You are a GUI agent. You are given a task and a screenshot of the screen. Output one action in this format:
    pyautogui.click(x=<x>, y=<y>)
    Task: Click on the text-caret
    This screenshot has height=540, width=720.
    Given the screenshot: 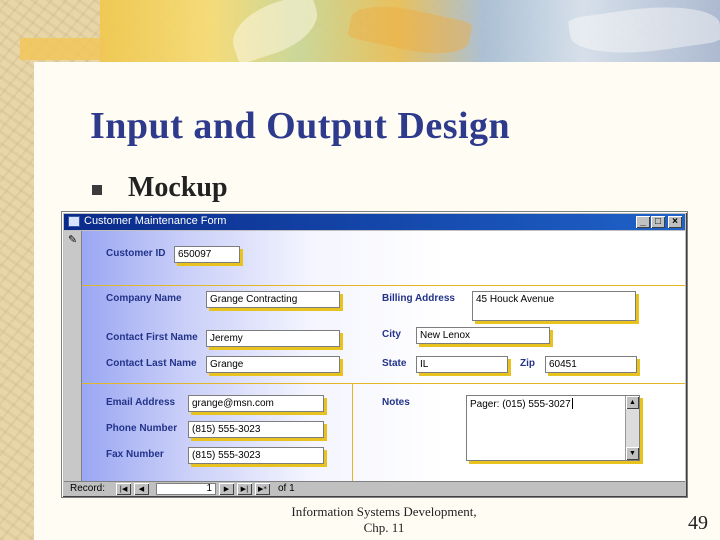 What is the action you would take?
    pyautogui.click(x=572, y=403)
    